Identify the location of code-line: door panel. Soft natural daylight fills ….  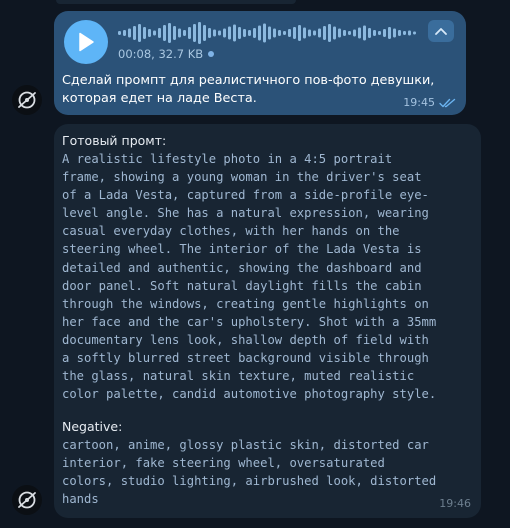
(242, 285).